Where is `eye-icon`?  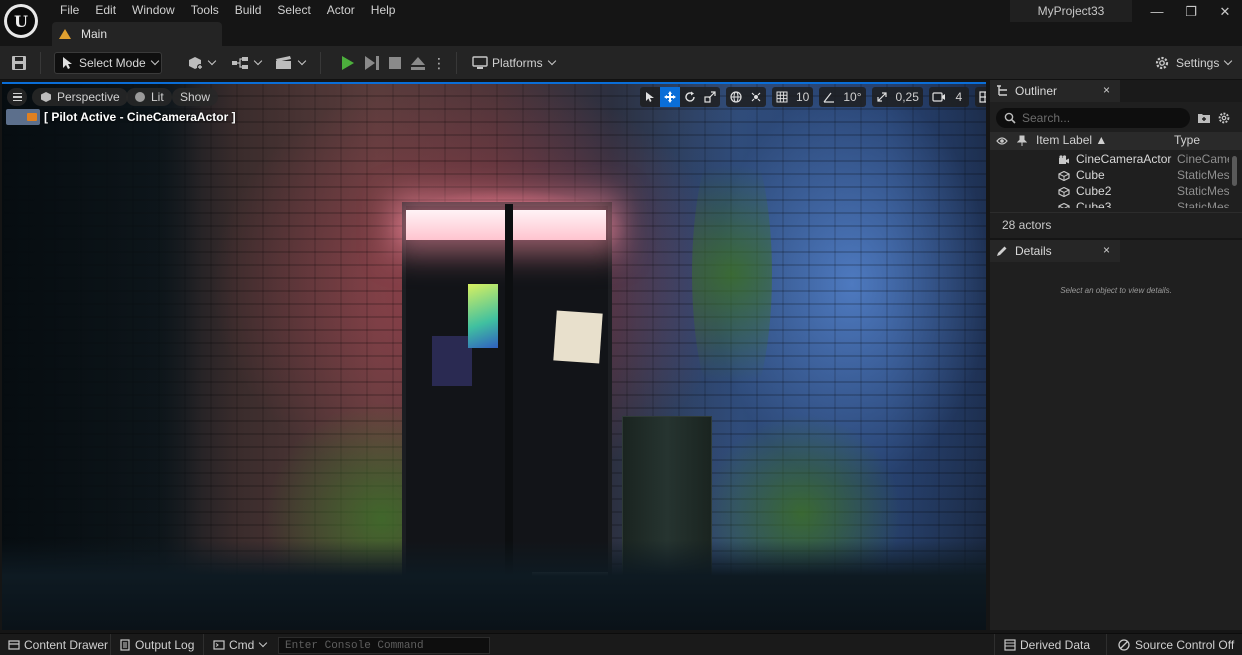
eye-icon is located at coordinates (1002, 141).